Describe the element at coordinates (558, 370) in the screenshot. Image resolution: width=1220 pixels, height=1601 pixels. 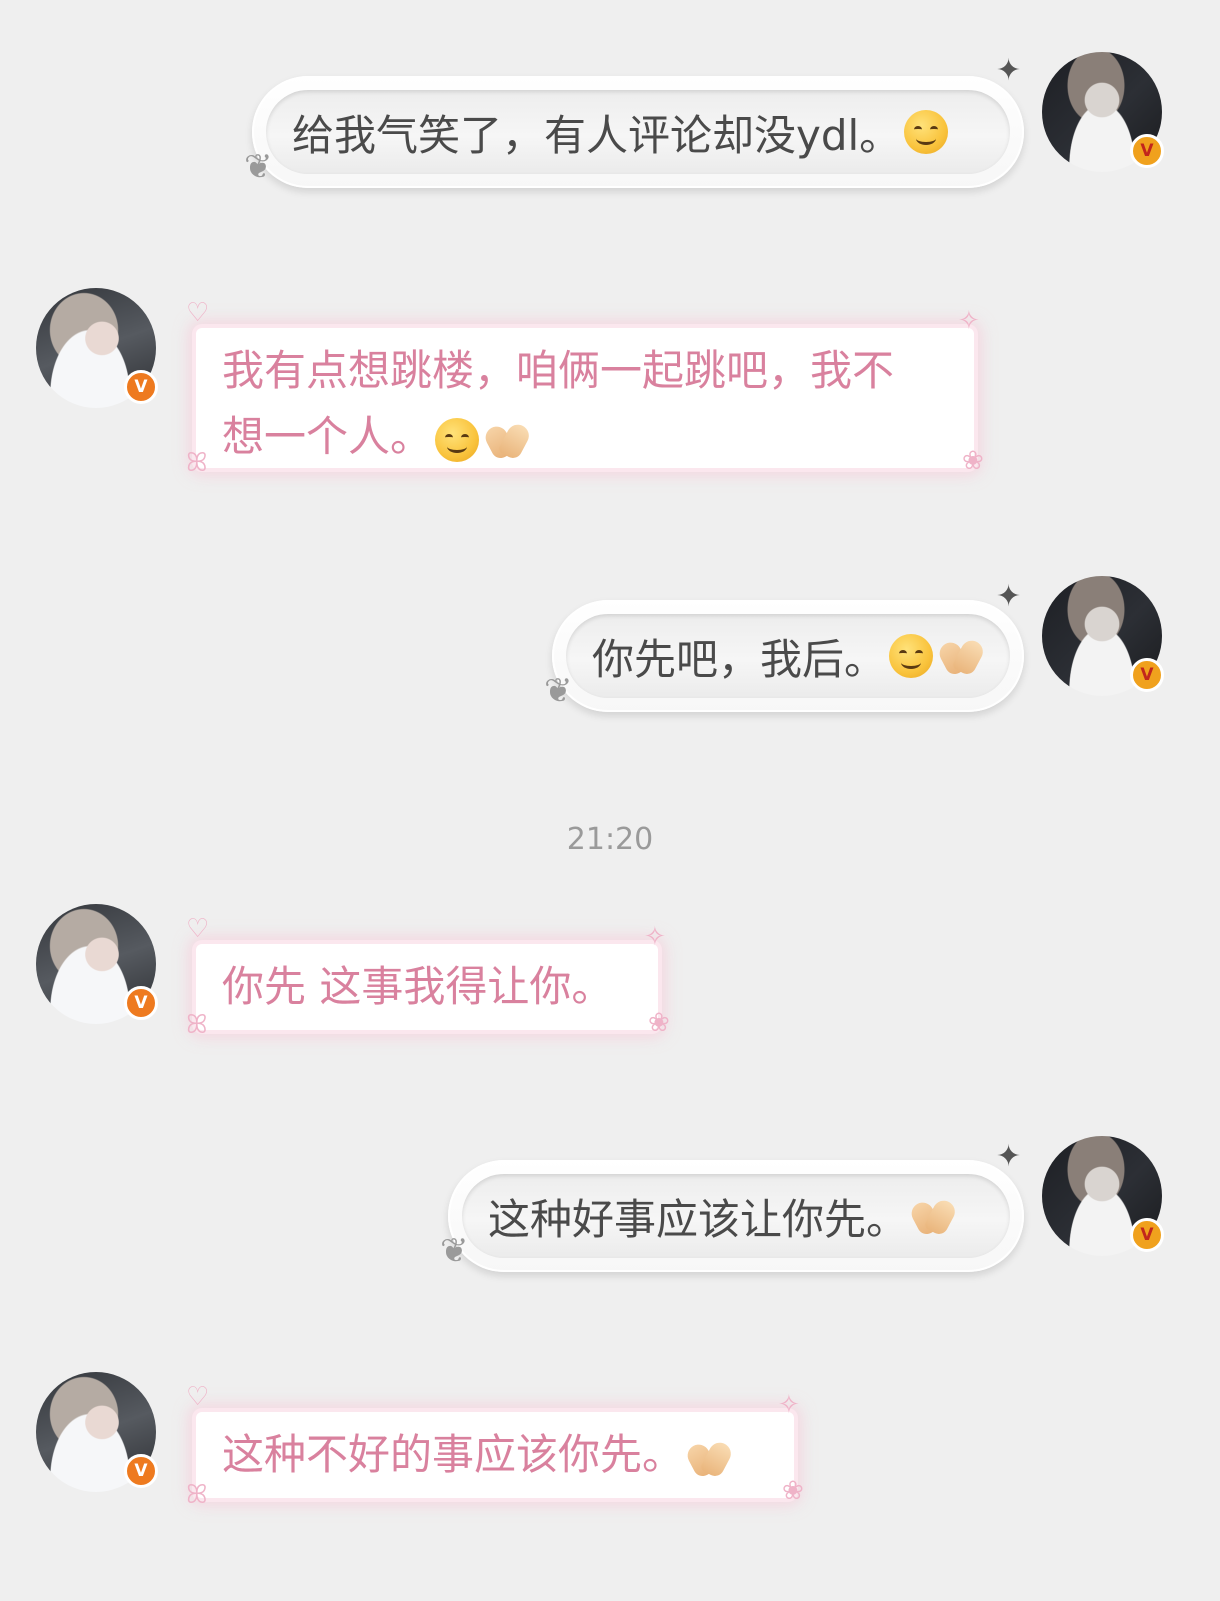
I see `message-text-line-1: 我有点想跳楼，咱俩一起跳吧，我不` at that location.